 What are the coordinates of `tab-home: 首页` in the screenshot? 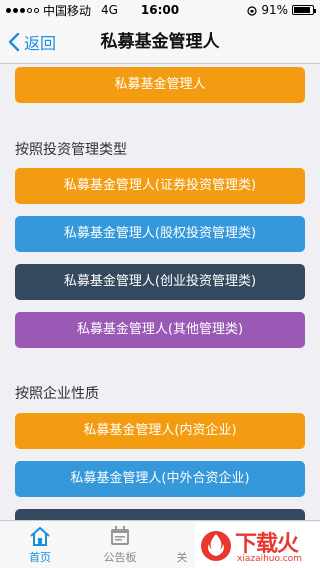 It's located at (40, 544).